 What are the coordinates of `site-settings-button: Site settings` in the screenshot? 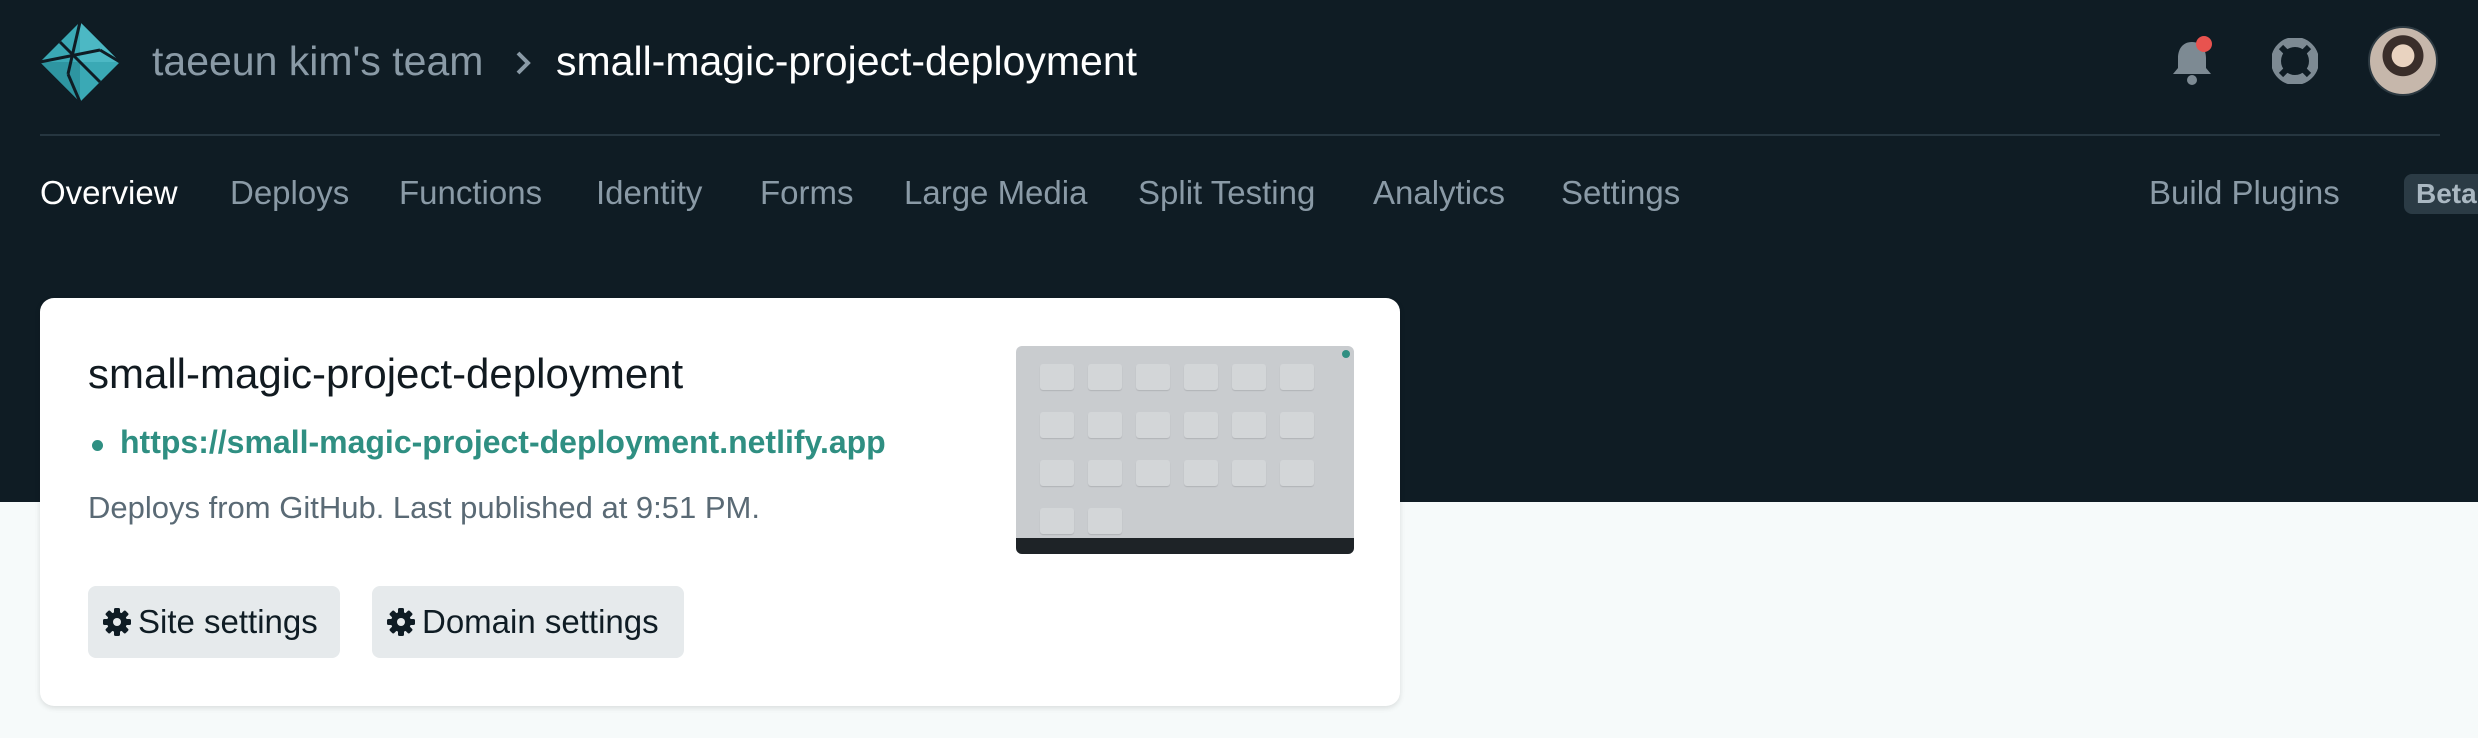 It's located at (214, 622).